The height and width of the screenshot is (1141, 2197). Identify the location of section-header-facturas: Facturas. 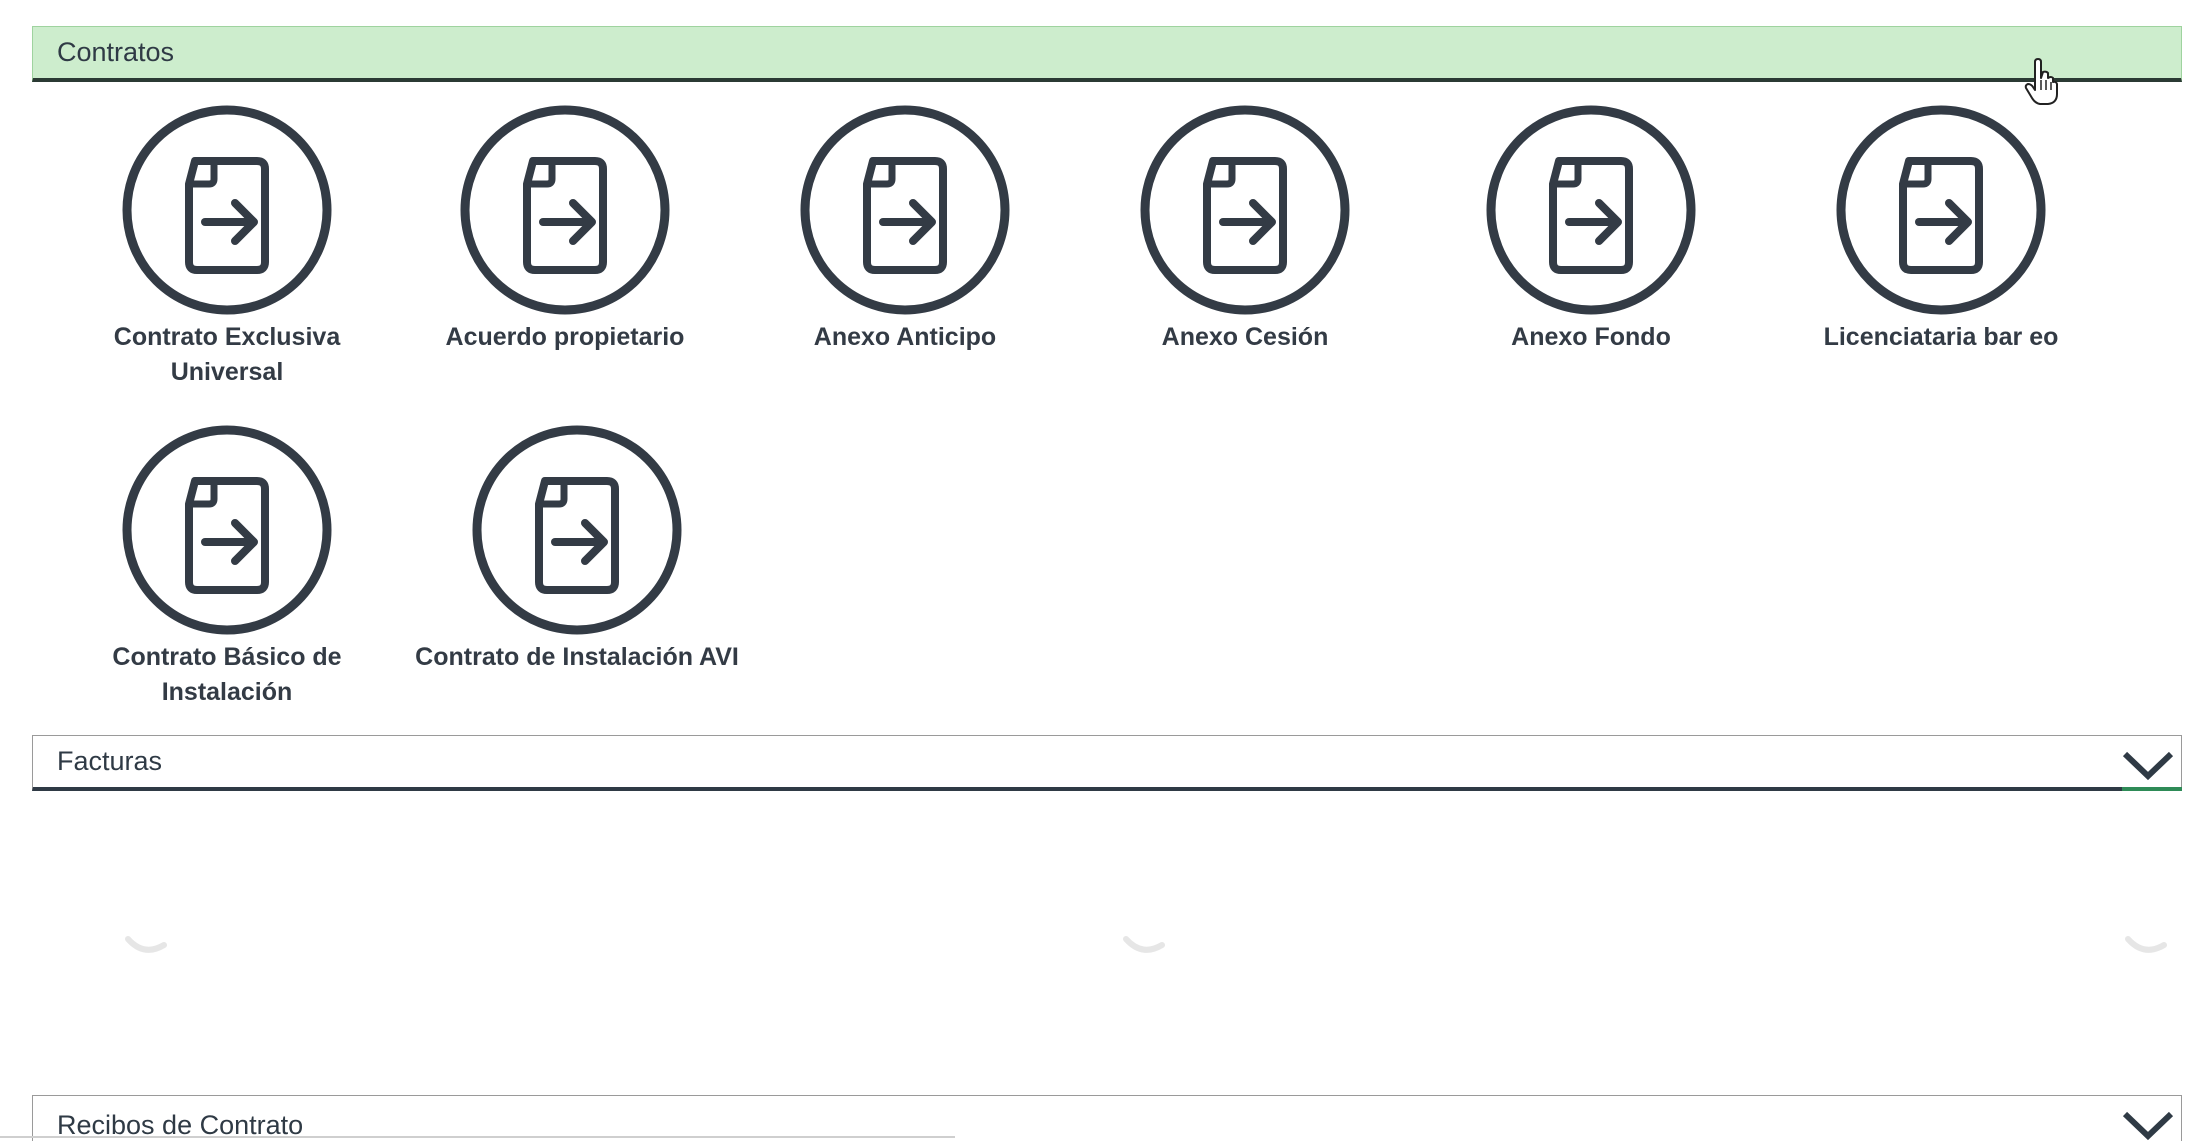
(1107, 763).